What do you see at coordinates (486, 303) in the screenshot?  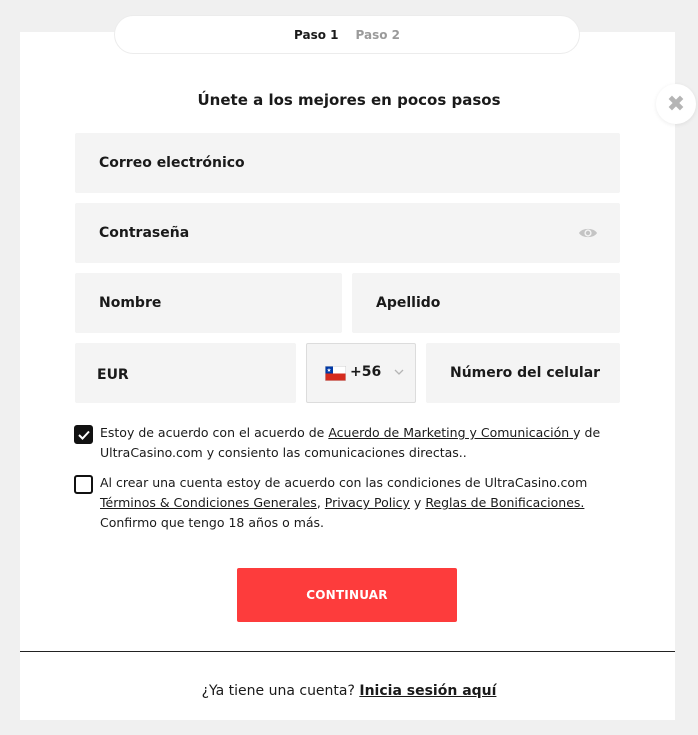 I see `last-name-field: Apellido` at bounding box center [486, 303].